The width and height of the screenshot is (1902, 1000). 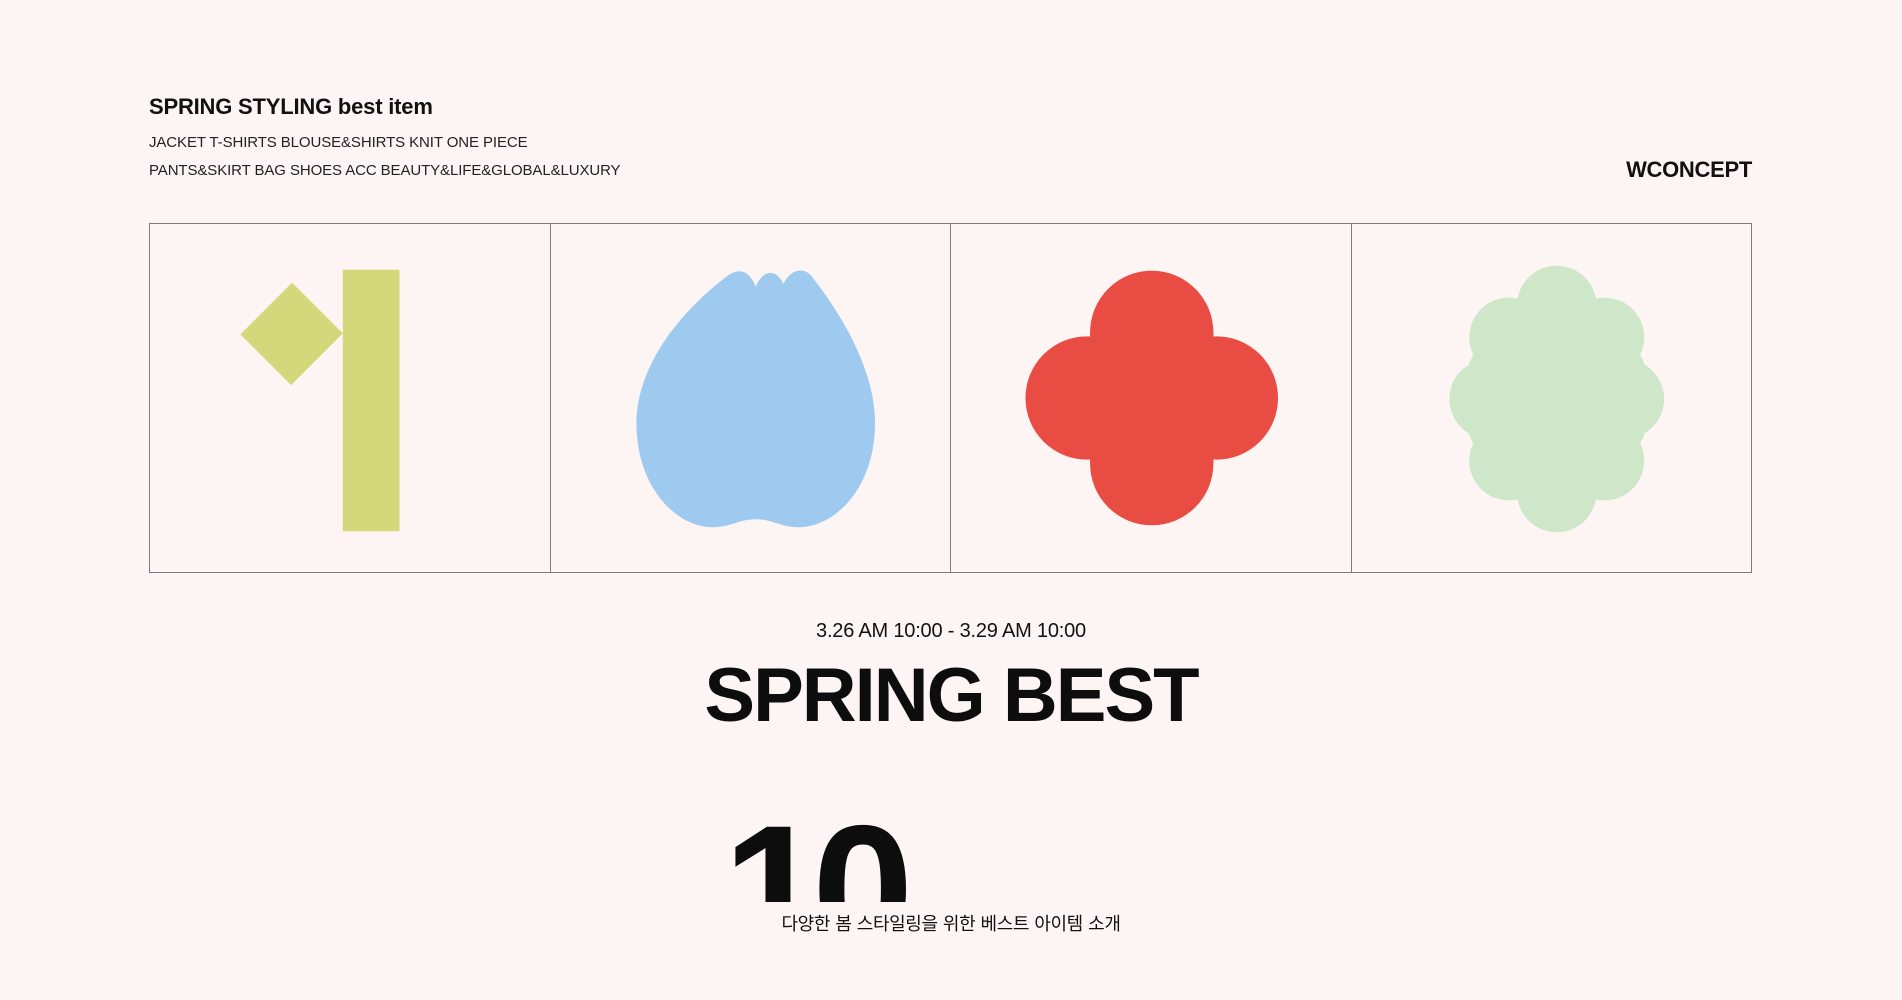 I want to click on big-number-text: 10, so click(x=816, y=844).